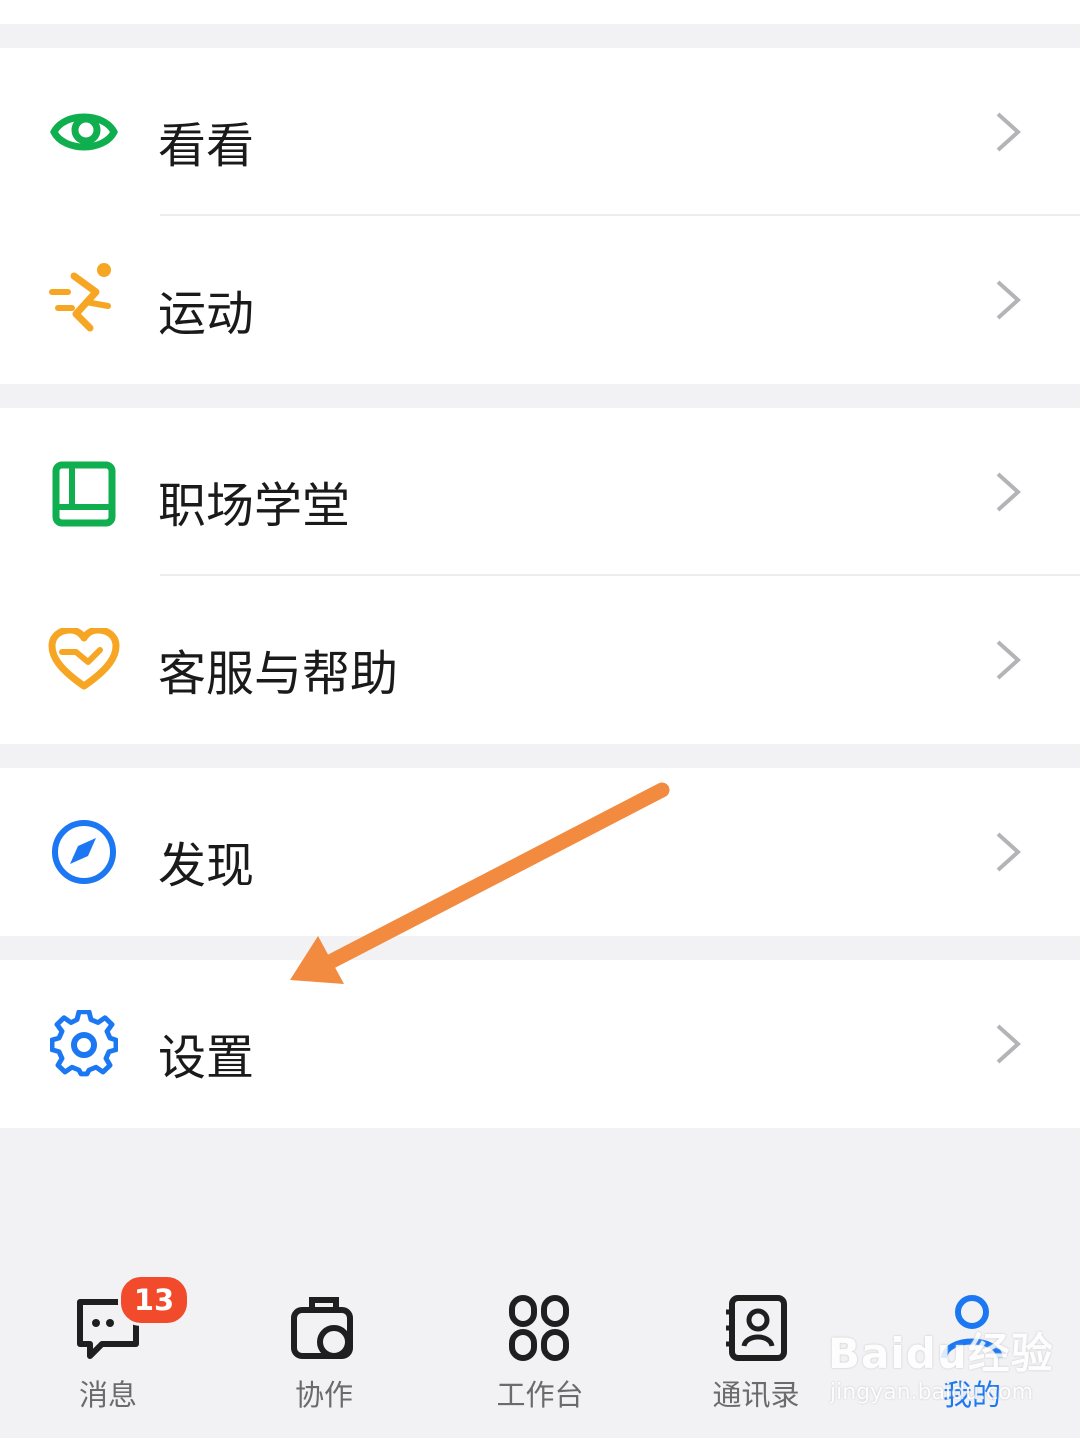 The image size is (1080, 1438). I want to click on baidu-watermark: Baidu经验 jingyan.baidu.com, so click(948, 1370).